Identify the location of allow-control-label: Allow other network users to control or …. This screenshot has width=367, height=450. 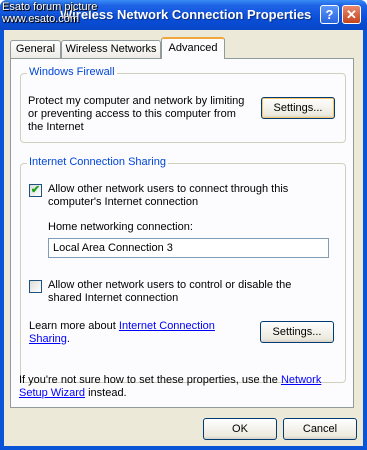
(183, 292).